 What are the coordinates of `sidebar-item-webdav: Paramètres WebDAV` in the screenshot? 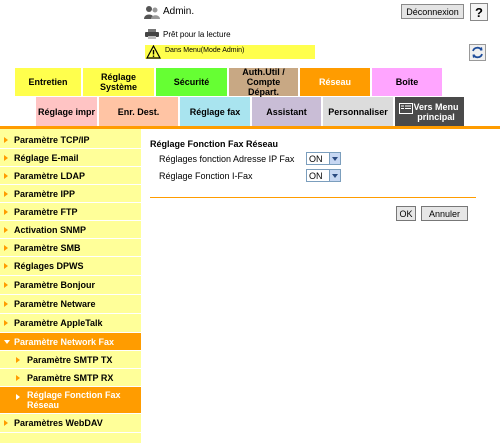 It's located at (70, 423).